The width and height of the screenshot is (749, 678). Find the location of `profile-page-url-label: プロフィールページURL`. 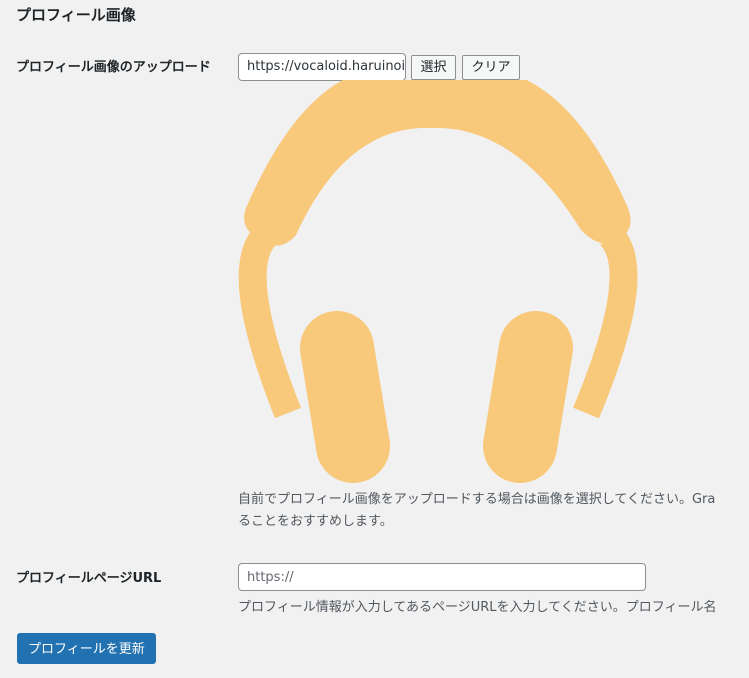

profile-page-url-label: プロフィールページURL is located at coordinates (89, 578).